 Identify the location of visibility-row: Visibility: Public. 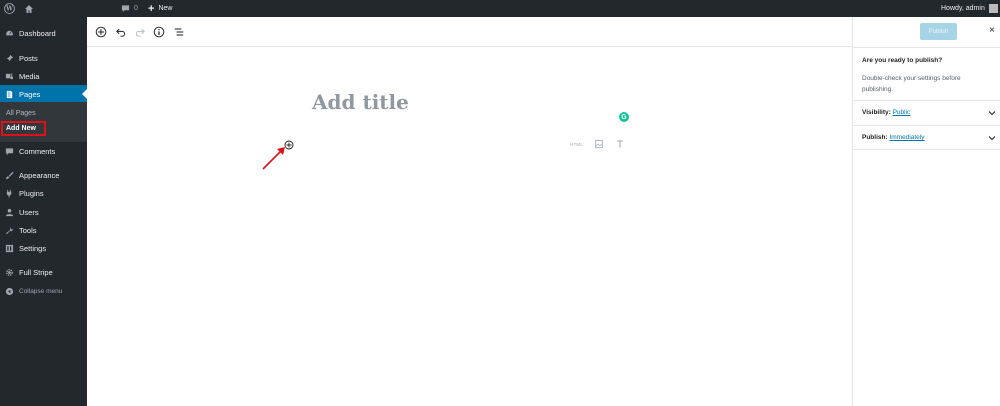
(926, 112).